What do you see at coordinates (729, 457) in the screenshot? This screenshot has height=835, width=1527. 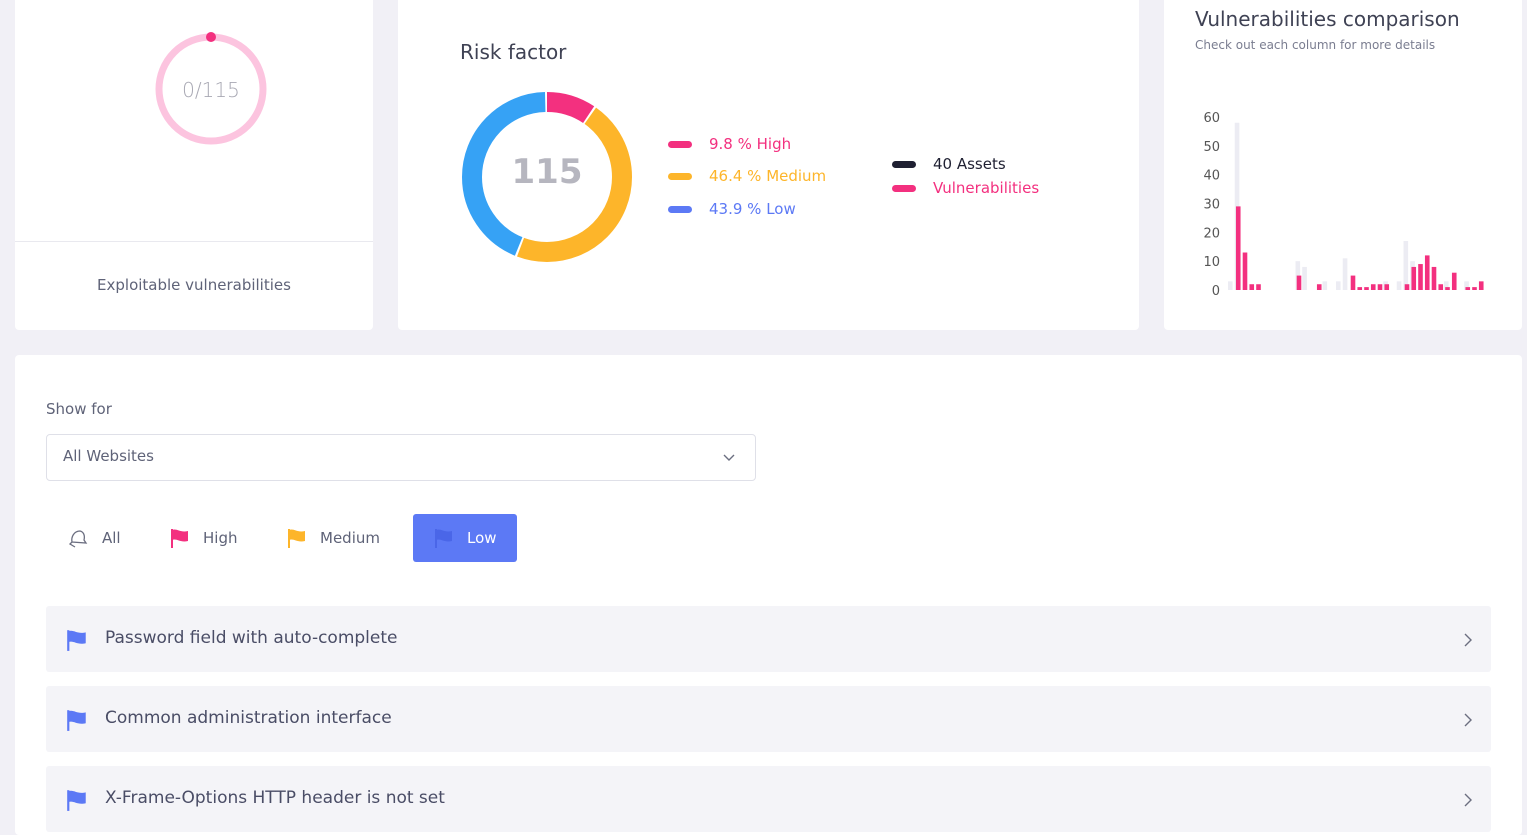 I see `chevron-down-icon` at bounding box center [729, 457].